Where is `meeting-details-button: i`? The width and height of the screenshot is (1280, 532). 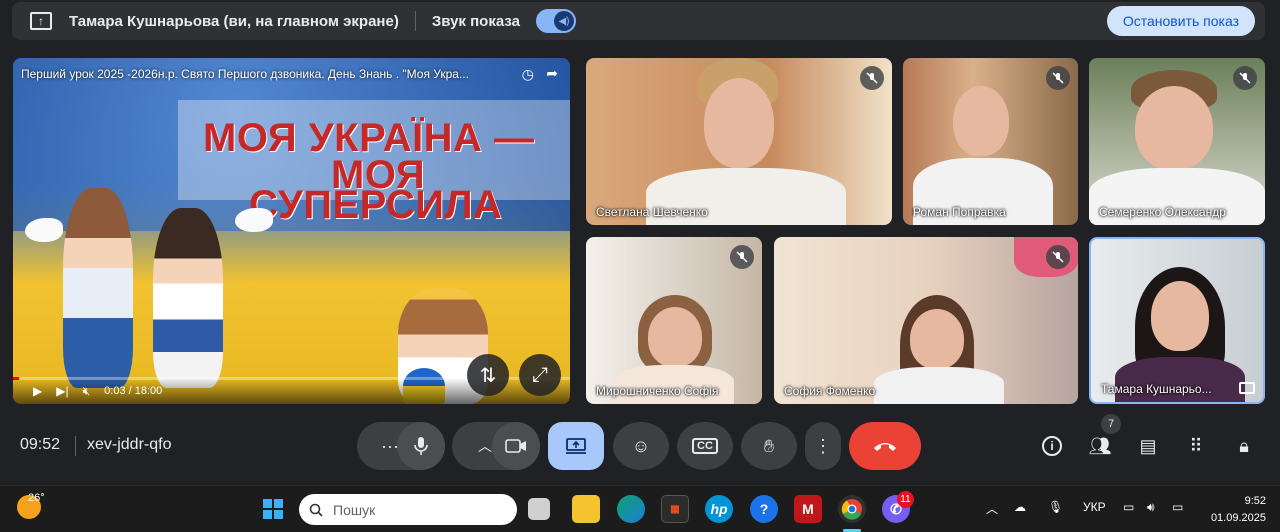
meeting-details-button: i is located at coordinates (1052, 446).